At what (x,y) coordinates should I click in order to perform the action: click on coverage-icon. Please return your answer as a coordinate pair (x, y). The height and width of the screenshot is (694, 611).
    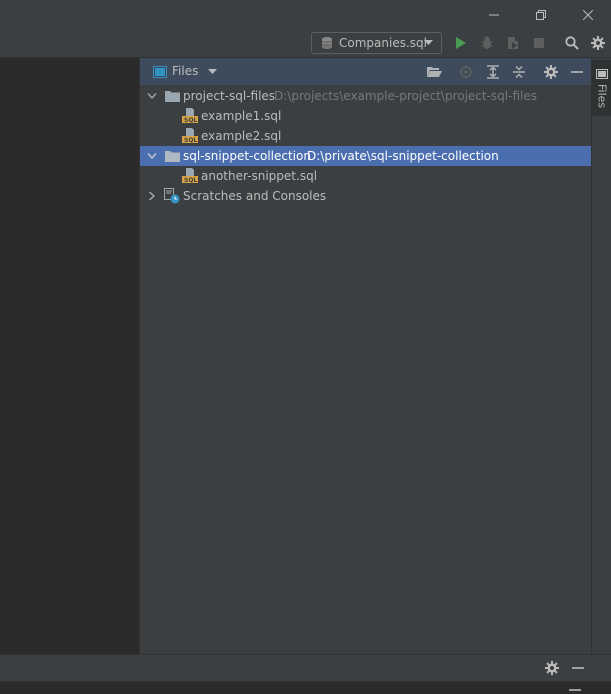
    Looking at the image, I should click on (513, 43).